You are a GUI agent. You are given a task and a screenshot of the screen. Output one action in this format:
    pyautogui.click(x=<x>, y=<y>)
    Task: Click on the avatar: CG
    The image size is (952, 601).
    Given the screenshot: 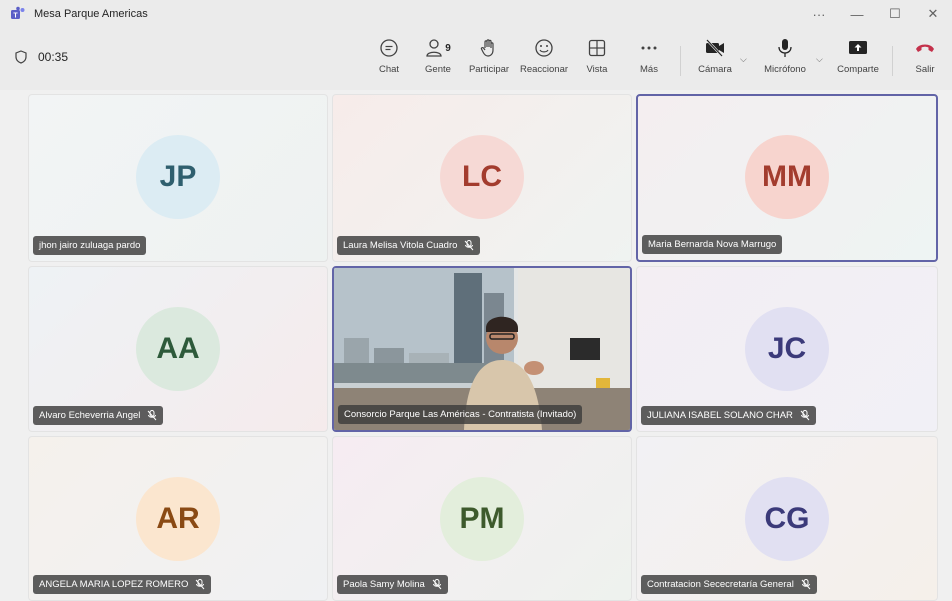 What is the action you would take?
    pyautogui.click(x=787, y=519)
    